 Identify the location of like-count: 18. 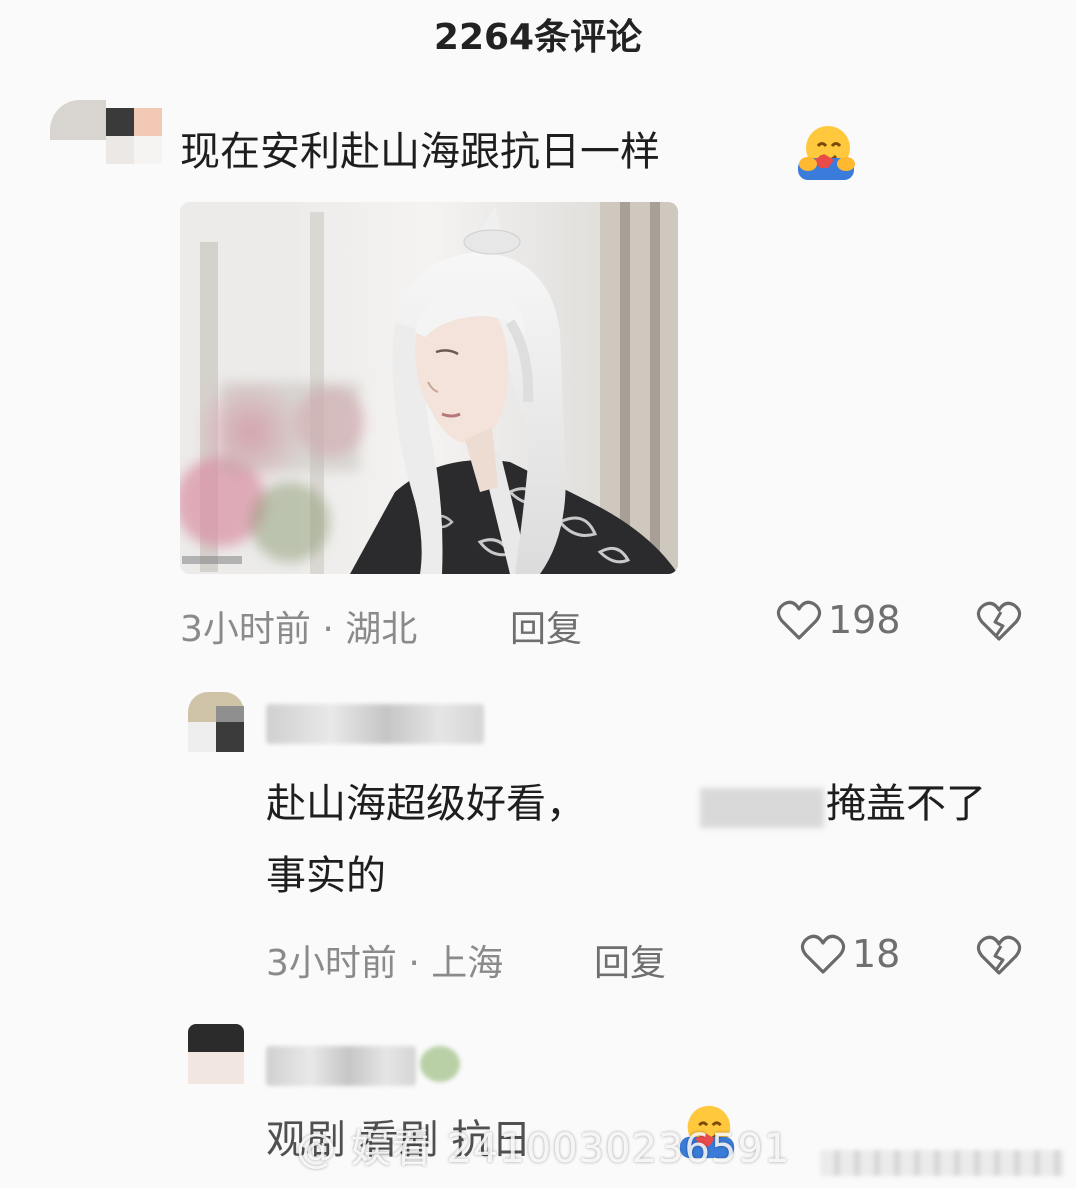
(876, 954).